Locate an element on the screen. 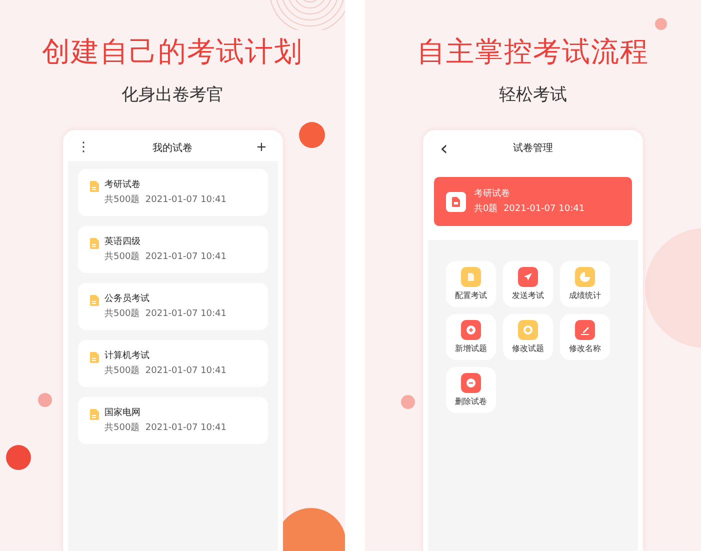 This screenshot has width=701, height=551. paper-name: 国家电网 is located at coordinates (123, 413).